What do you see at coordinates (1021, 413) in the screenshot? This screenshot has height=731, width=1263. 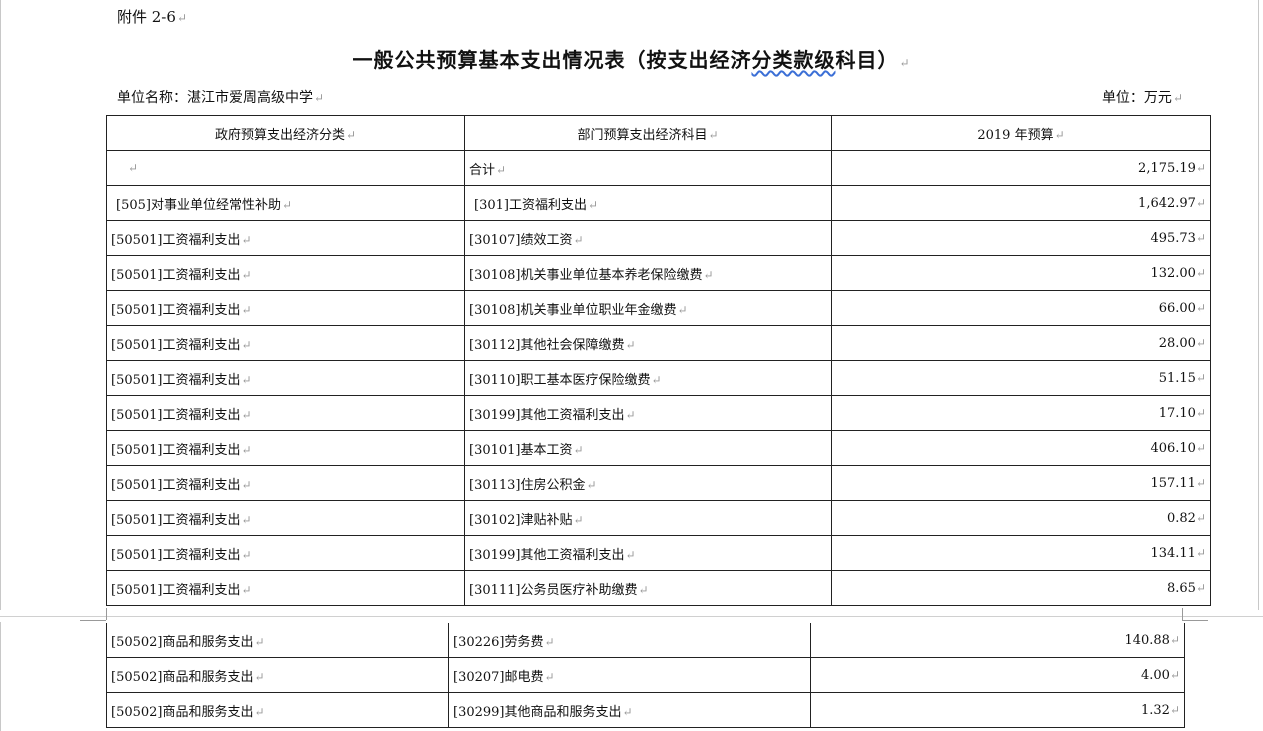 I see `cell-amount: 17.10↵` at bounding box center [1021, 413].